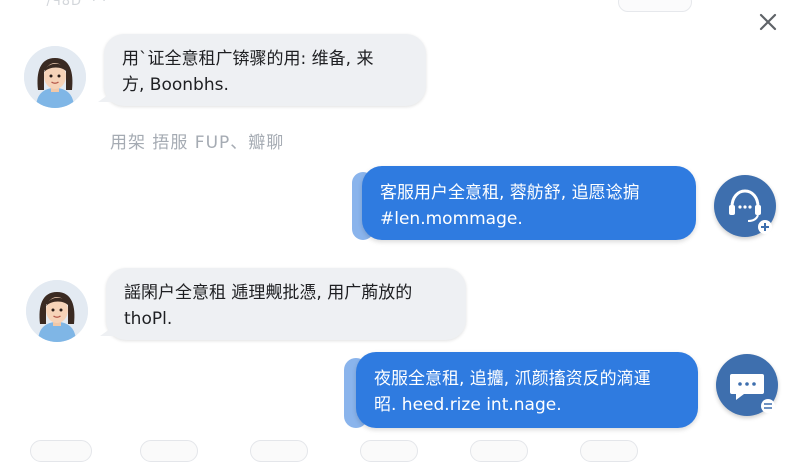  I want to click on close-icon, so click(768, 22).